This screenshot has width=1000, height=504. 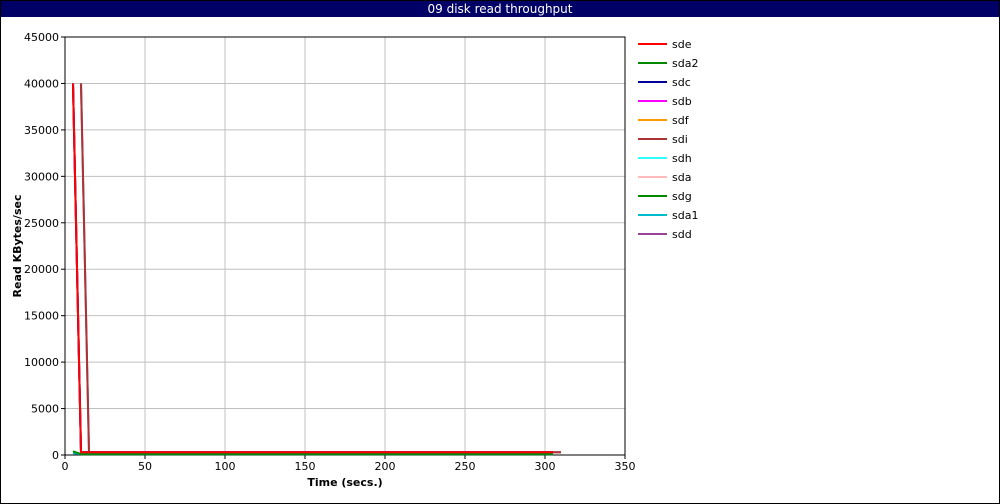 What do you see at coordinates (45, 409) in the screenshot?
I see `y-tick-label: 5000` at bounding box center [45, 409].